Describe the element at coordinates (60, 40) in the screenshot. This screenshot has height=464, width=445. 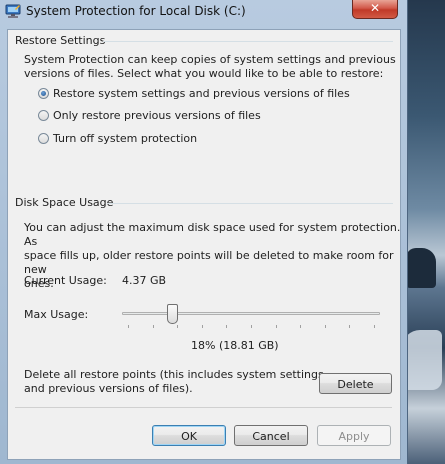
I see `restore-settings-header: Restore Settings` at that location.